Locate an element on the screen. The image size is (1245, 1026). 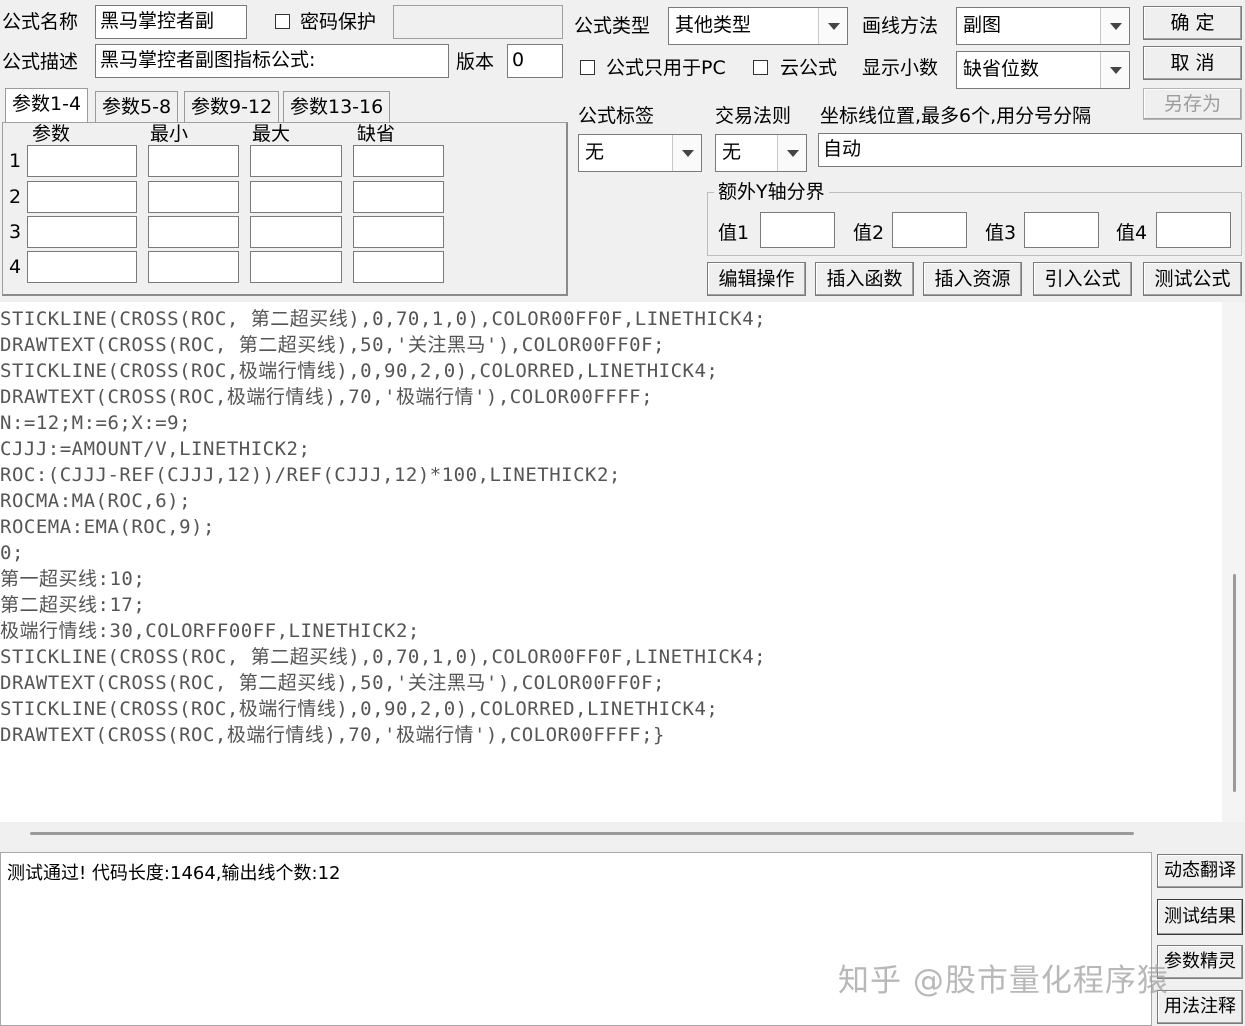
tab-params-5-8: 参数5-8 is located at coordinates (137, 106).